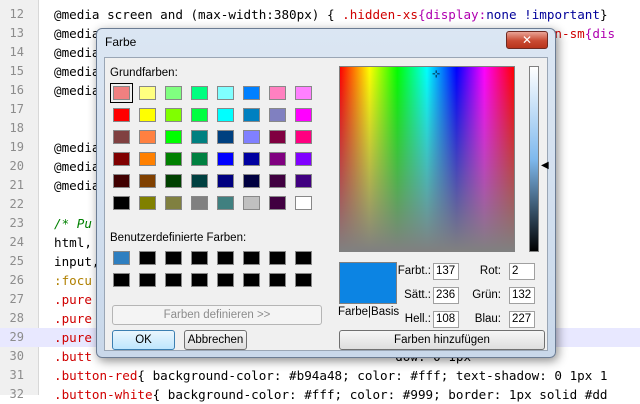 The height and width of the screenshot is (404, 640). I want to click on code-token: {dis, so click(600, 33).